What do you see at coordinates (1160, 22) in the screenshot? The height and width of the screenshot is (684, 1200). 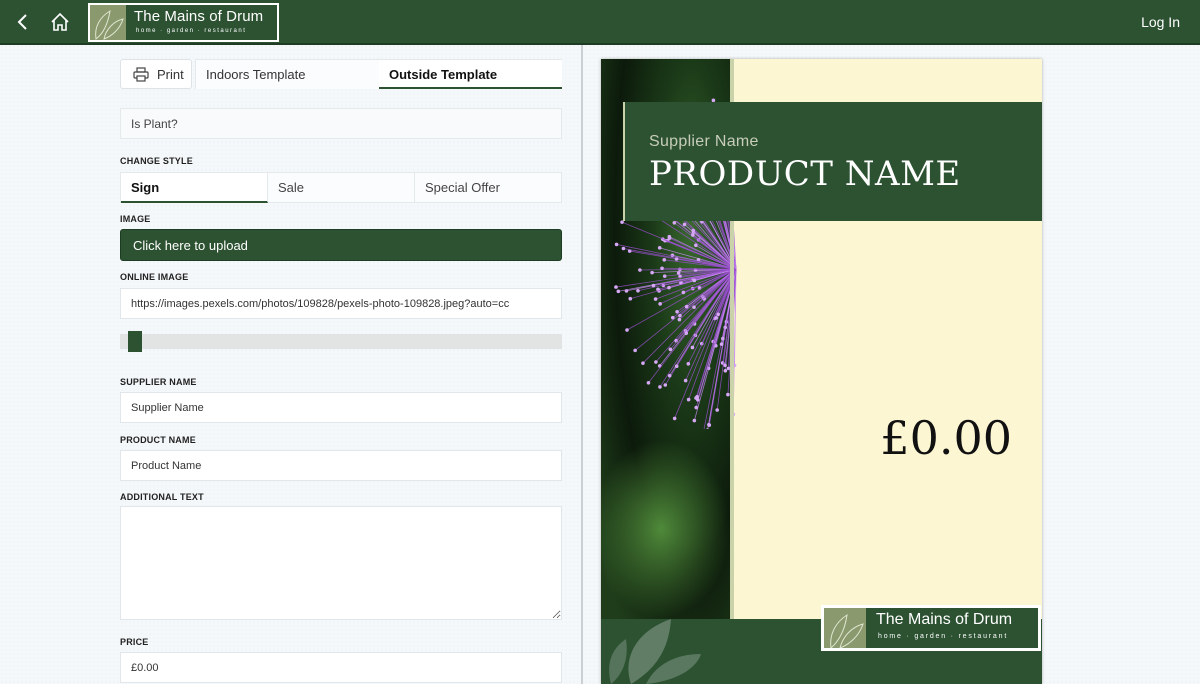 I see `login-link: Log In` at bounding box center [1160, 22].